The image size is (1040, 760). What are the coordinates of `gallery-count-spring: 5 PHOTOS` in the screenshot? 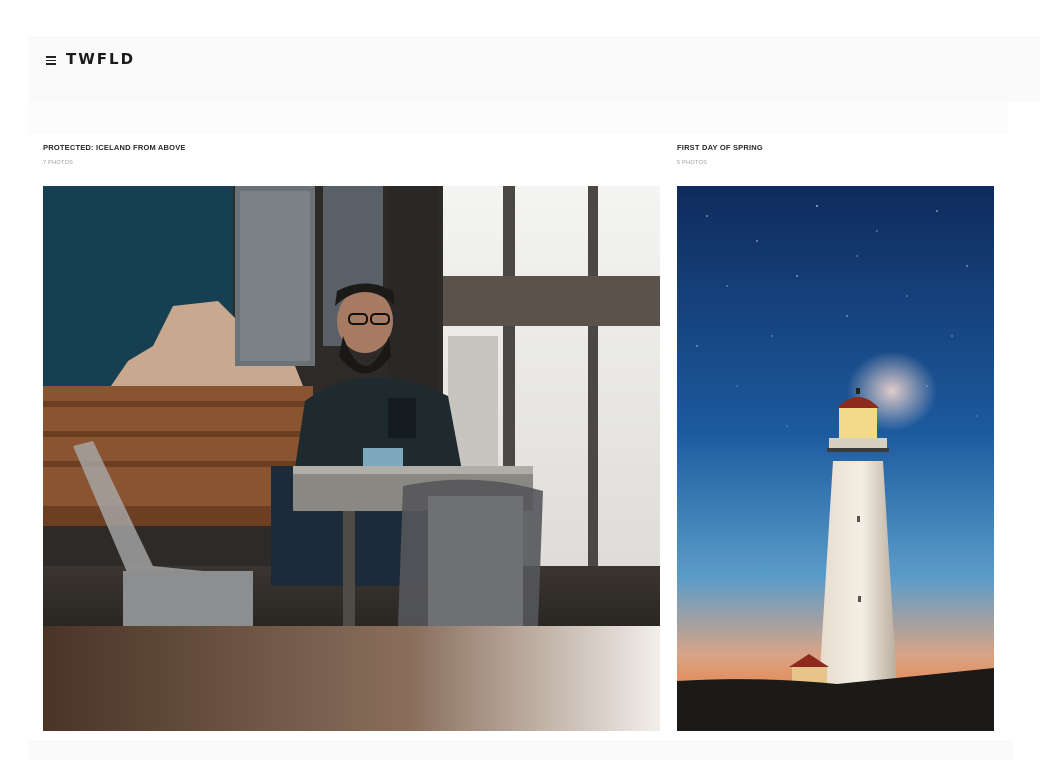 It's located at (692, 163).